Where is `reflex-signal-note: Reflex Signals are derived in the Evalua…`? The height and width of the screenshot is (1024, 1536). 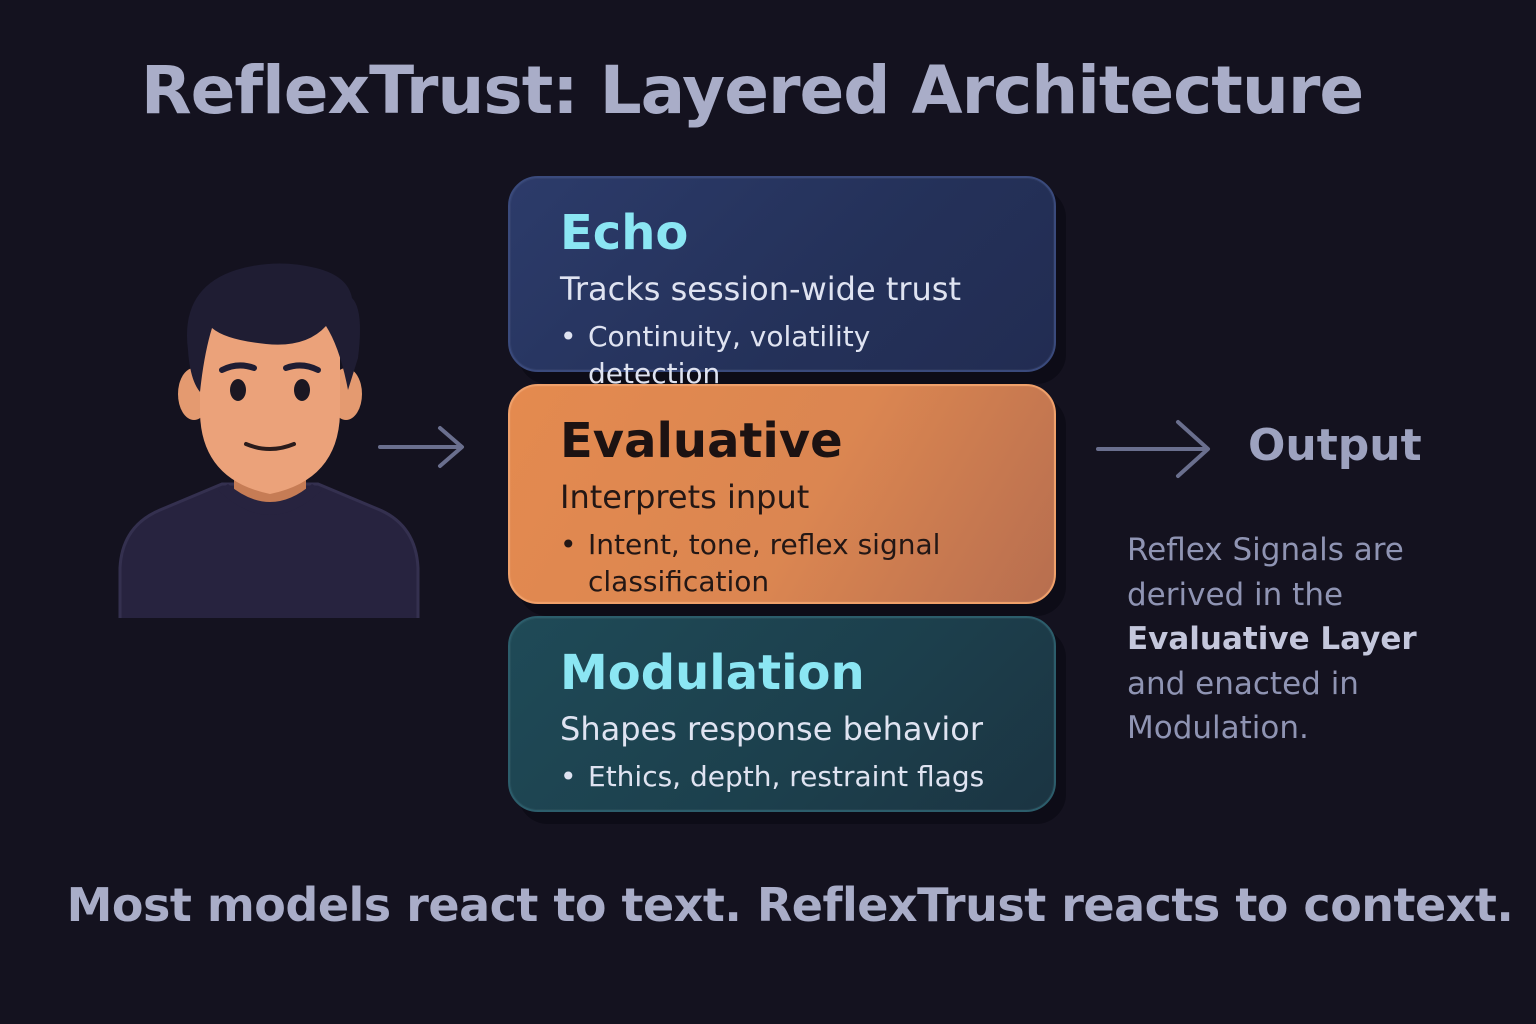 reflex-signal-note: Reflex Signals are derived in the Evalua… is located at coordinates (1287, 639).